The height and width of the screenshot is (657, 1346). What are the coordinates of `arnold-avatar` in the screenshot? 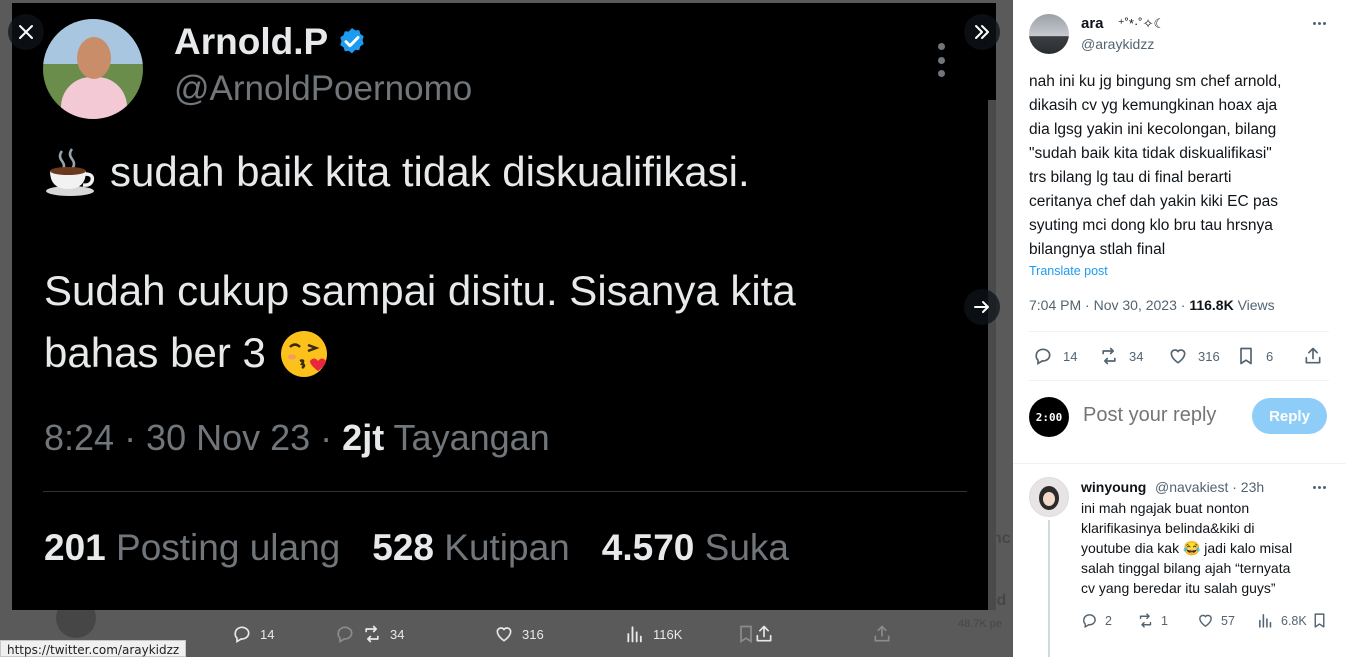 It's located at (93, 69).